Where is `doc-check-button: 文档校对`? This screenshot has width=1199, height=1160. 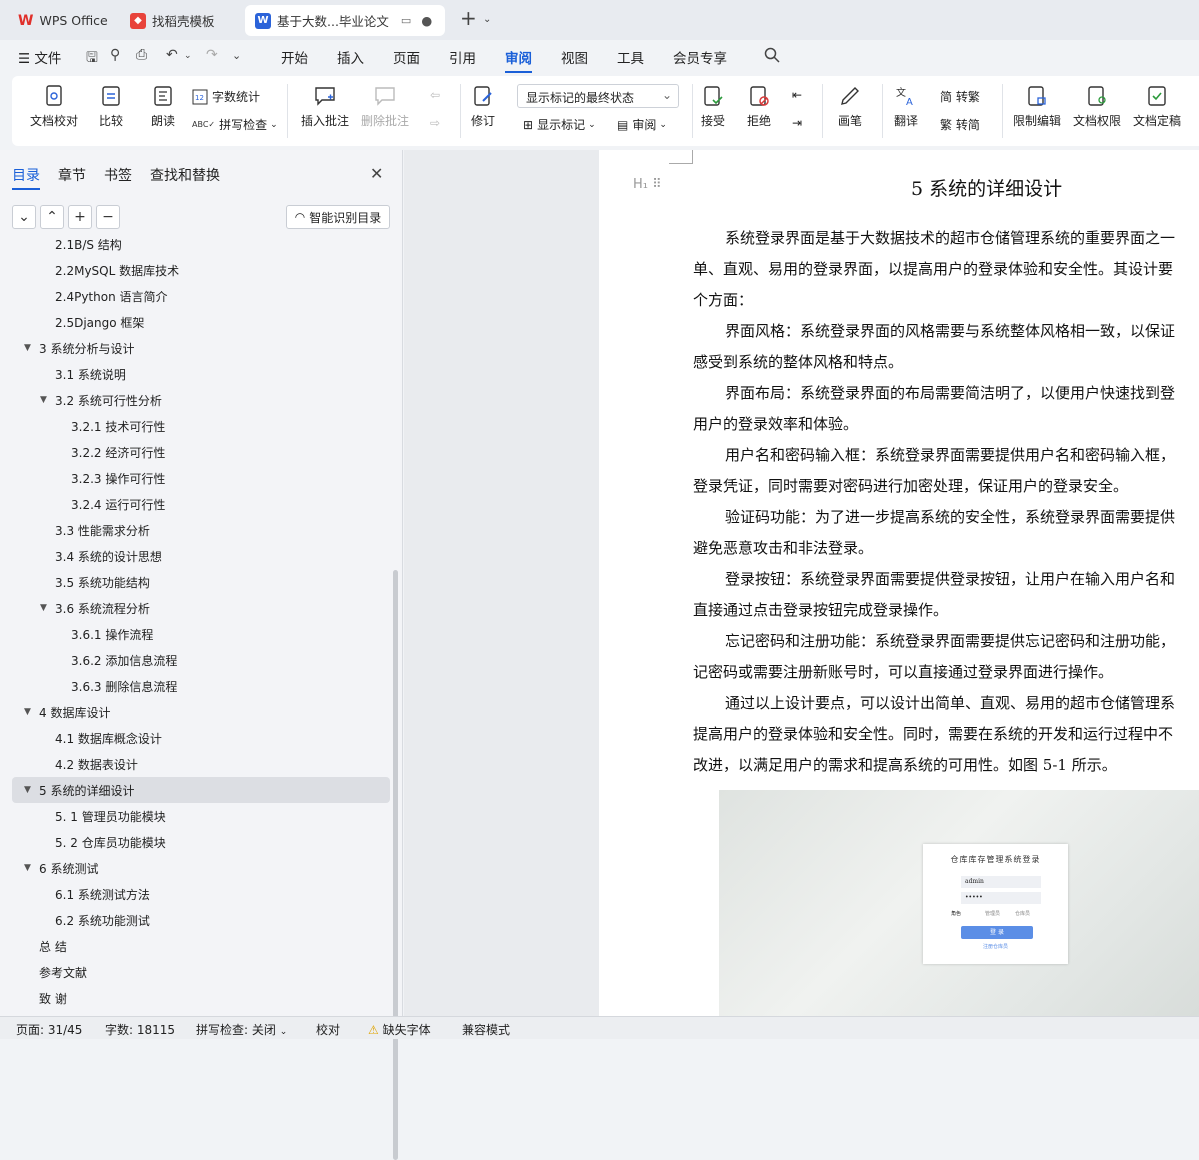
doc-check-button: 文档校对 is located at coordinates (54, 106).